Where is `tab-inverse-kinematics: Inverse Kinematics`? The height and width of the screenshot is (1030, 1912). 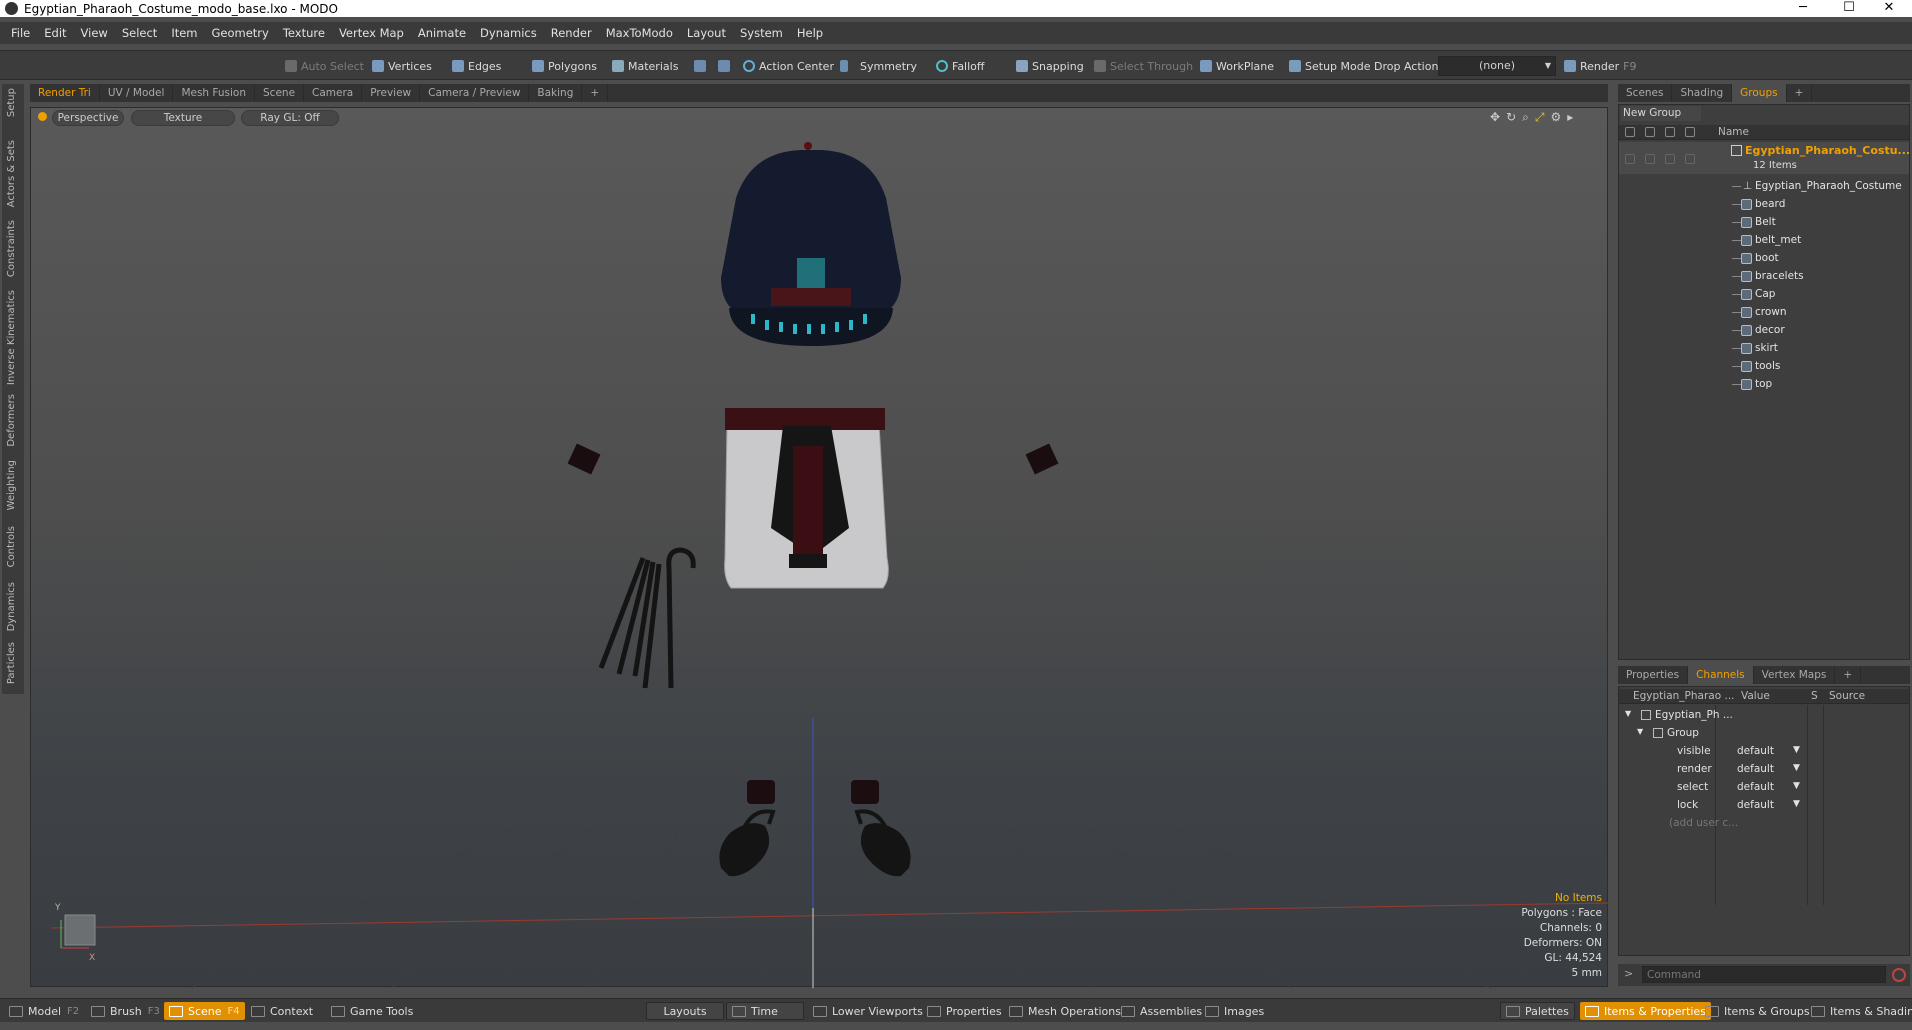 tab-inverse-kinematics: Inverse Kinematics is located at coordinates (11, 337).